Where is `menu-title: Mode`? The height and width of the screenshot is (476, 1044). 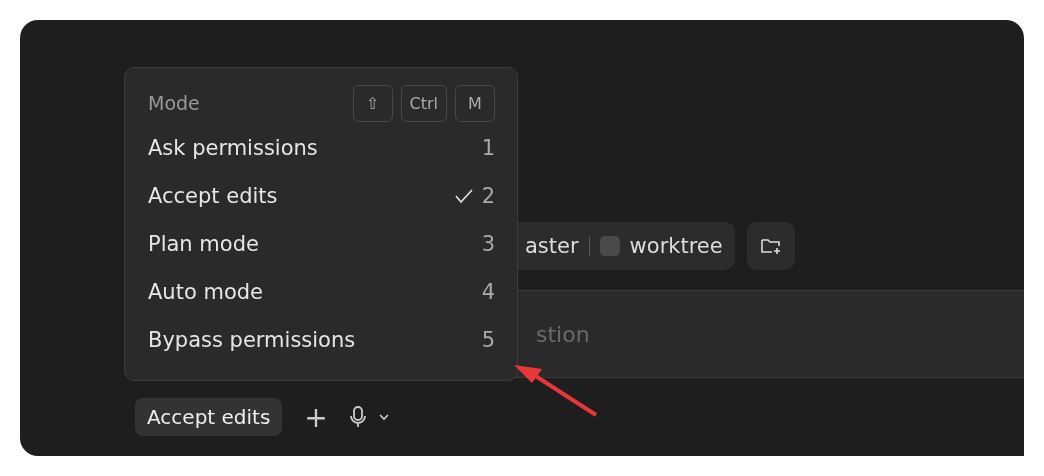 menu-title: Mode is located at coordinates (174, 103).